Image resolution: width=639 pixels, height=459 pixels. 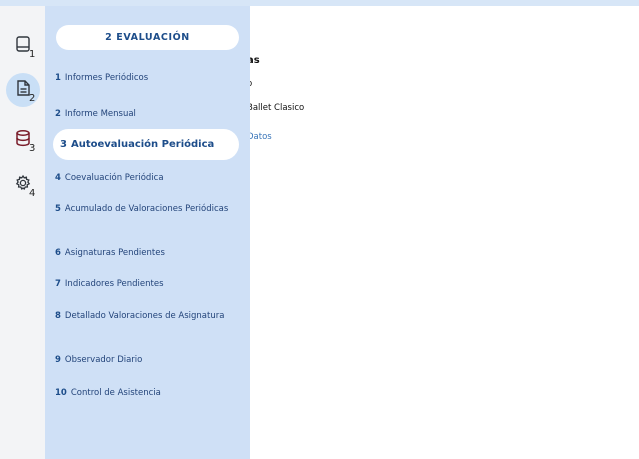 What do you see at coordinates (276, 108) in the screenshot?
I see `bg-course-name: Ballet Clasico` at bounding box center [276, 108].